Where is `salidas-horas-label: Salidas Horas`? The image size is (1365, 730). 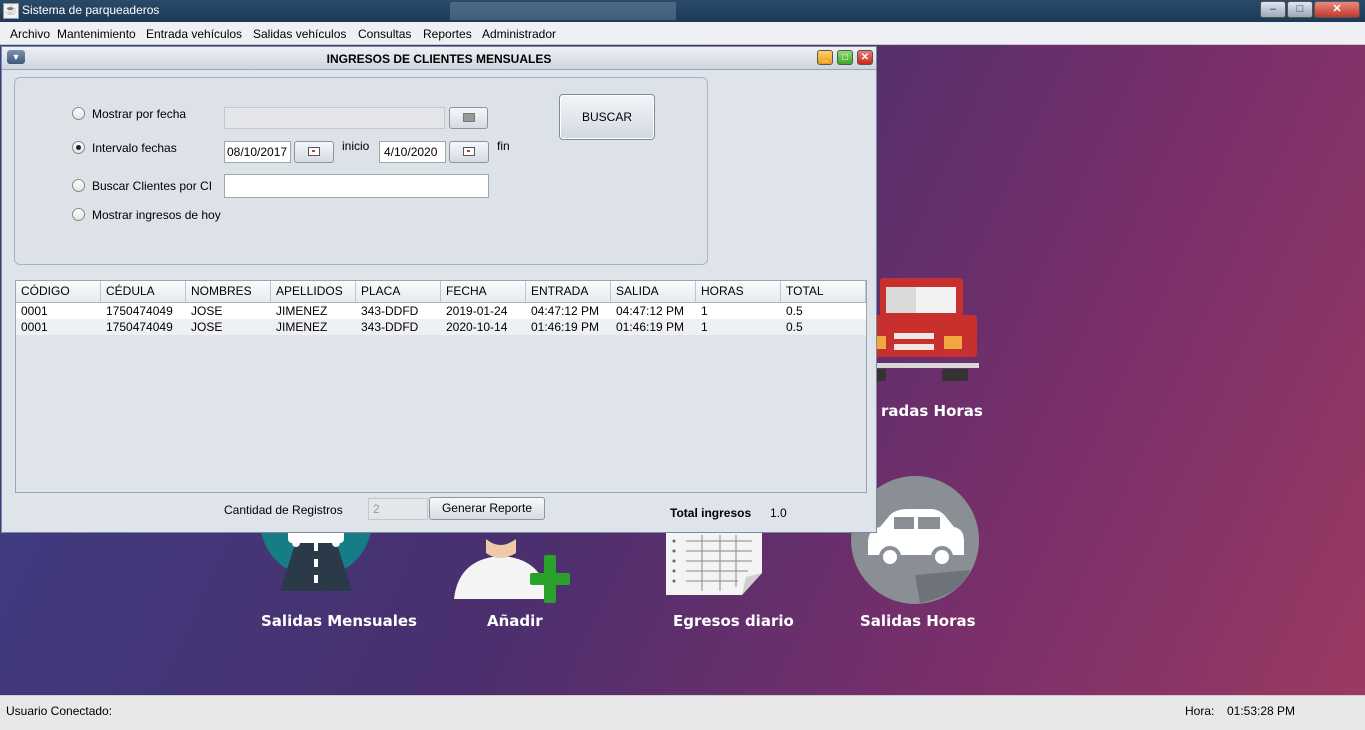 salidas-horas-label: Salidas Horas is located at coordinates (918, 621).